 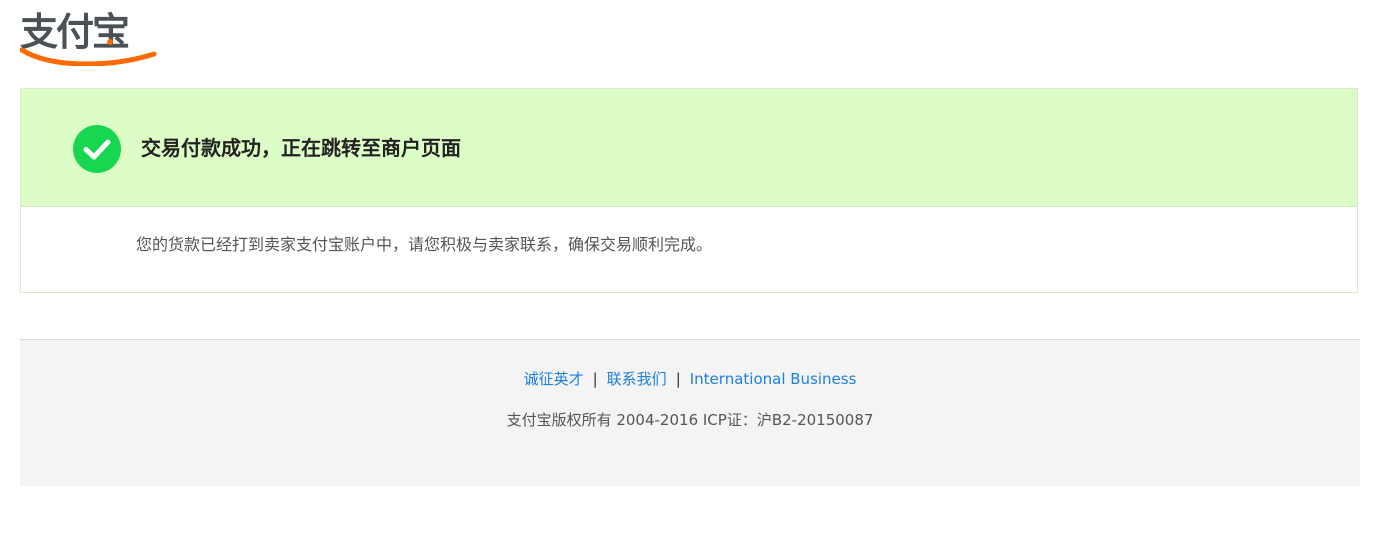 I want to click on footer-links: 诚征英才 | 联系我们 | International Business, so click(x=690, y=379).